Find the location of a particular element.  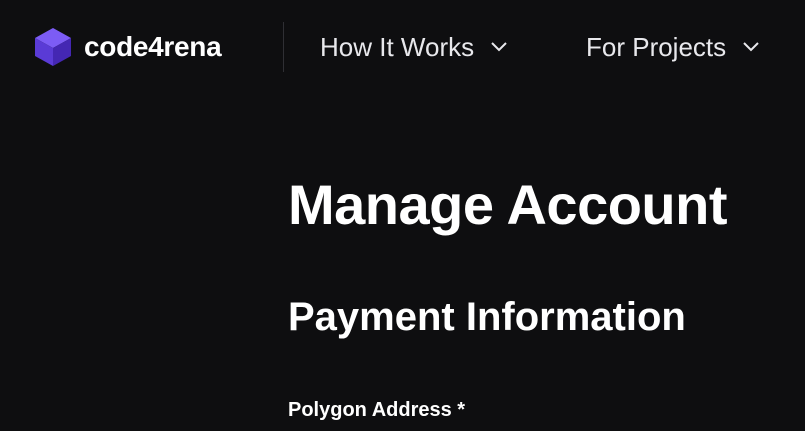

nav-item-label: For Projects is located at coordinates (656, 46).